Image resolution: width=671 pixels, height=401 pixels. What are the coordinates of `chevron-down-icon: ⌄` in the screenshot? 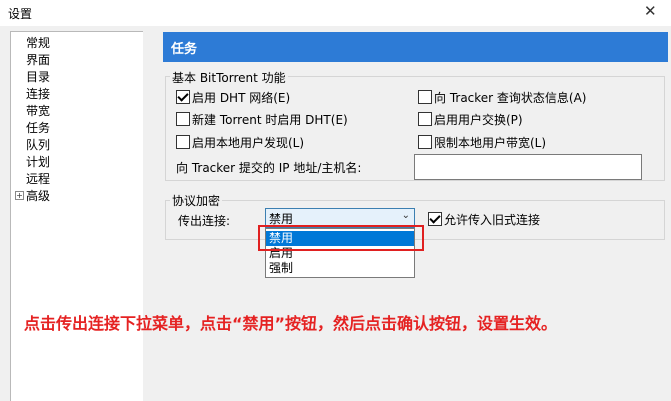 It's located at (405, 215).